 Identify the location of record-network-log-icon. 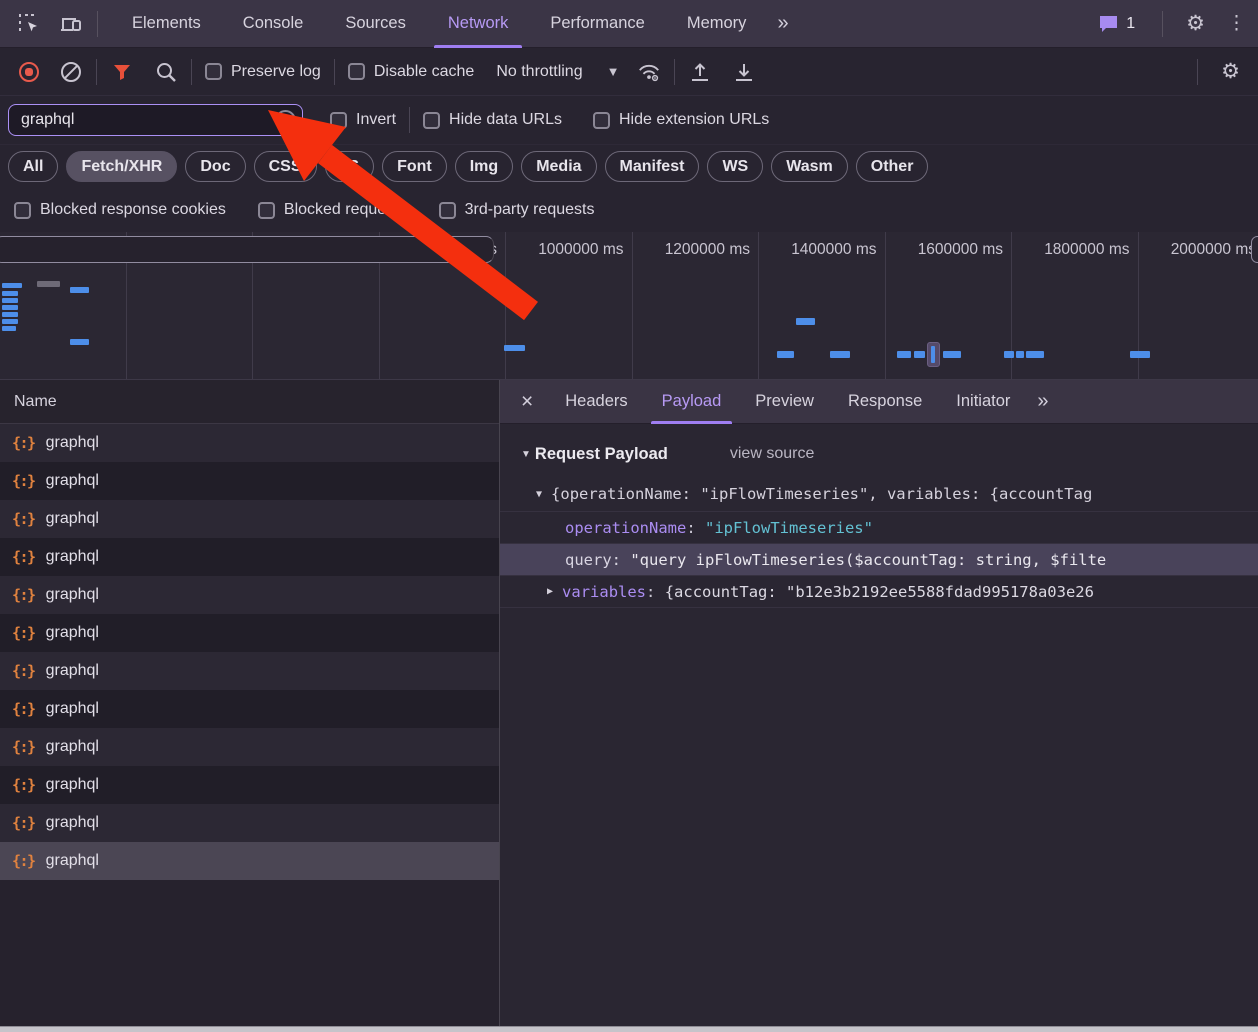
(29, 71).